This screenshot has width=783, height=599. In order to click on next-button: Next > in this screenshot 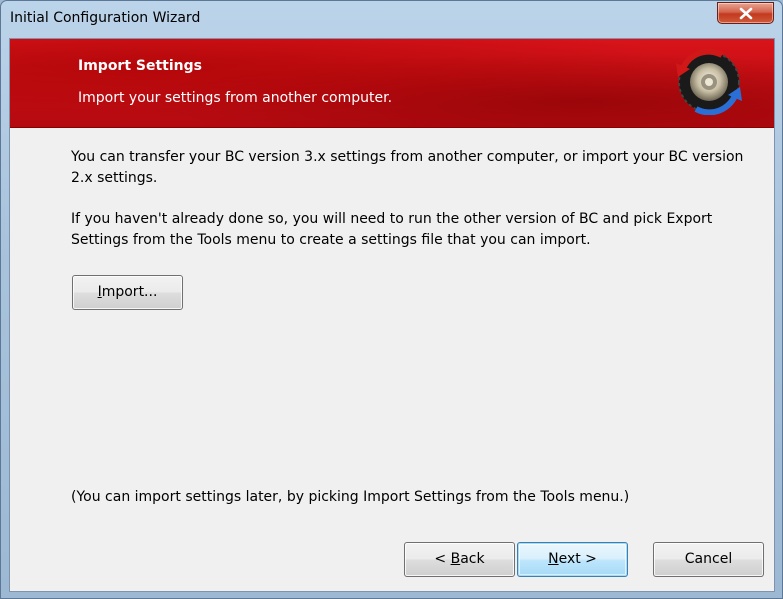, I will do `click(572, 559)`.